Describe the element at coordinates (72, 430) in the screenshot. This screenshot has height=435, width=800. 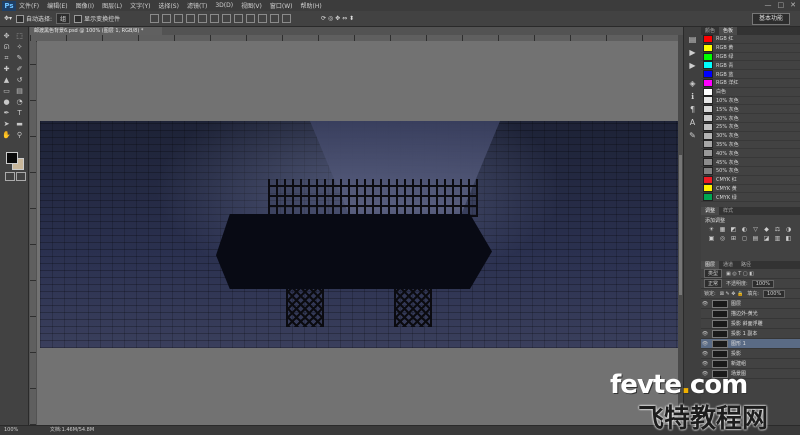
I see `document-info: 文档:1.46M/54.8M` at that location.